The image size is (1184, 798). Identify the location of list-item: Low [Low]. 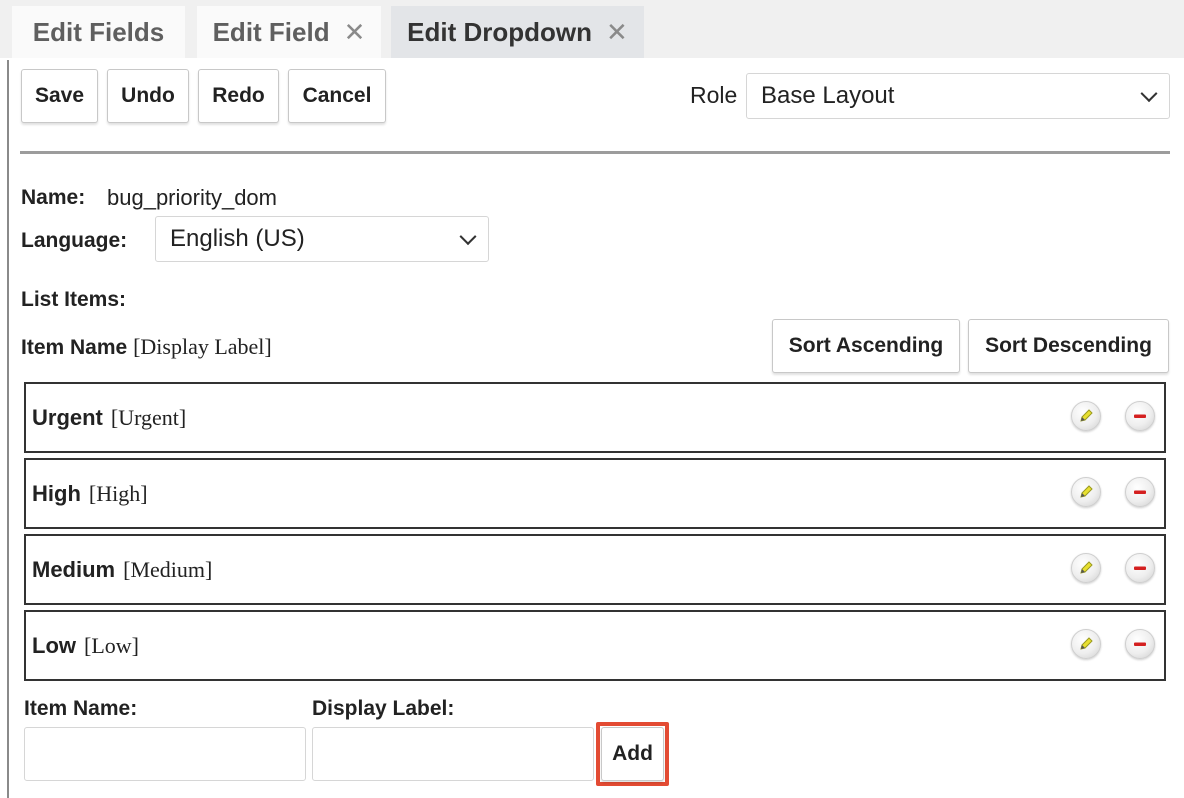
(595, 645).